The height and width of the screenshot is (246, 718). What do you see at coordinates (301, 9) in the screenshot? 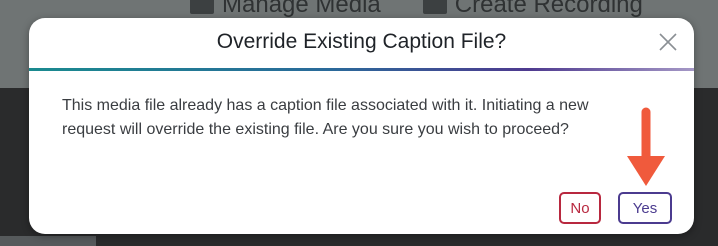
I see `manage-media-label: Manage Media` at bounding box center [301, 9].